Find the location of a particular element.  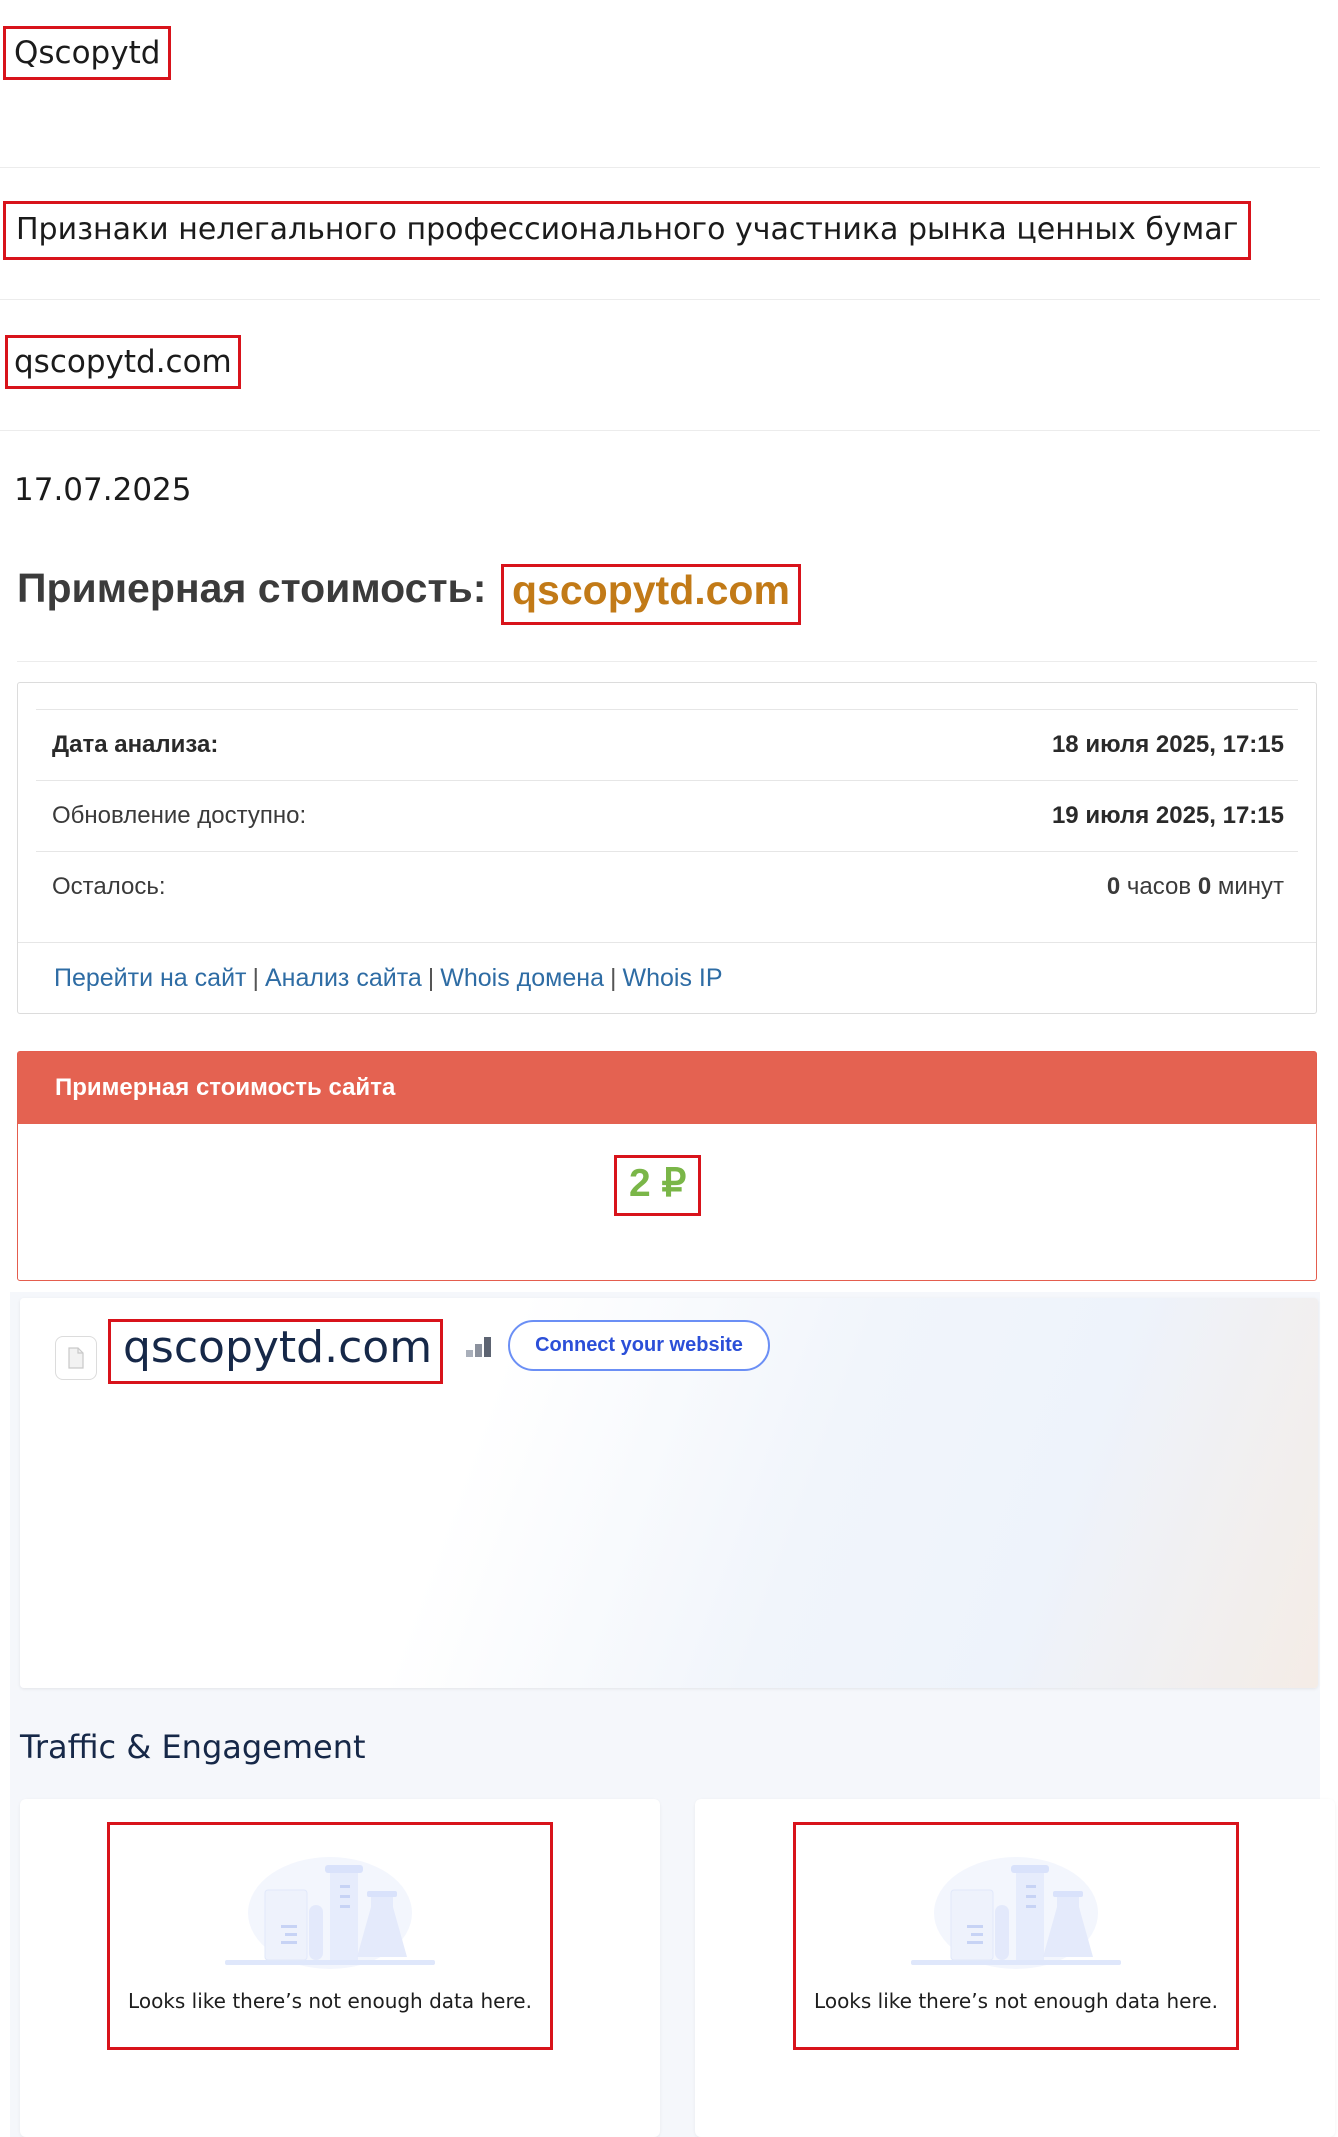

traffic-card-left: Looks like there’s not enough data here. is located at coordinates (340, 1968).